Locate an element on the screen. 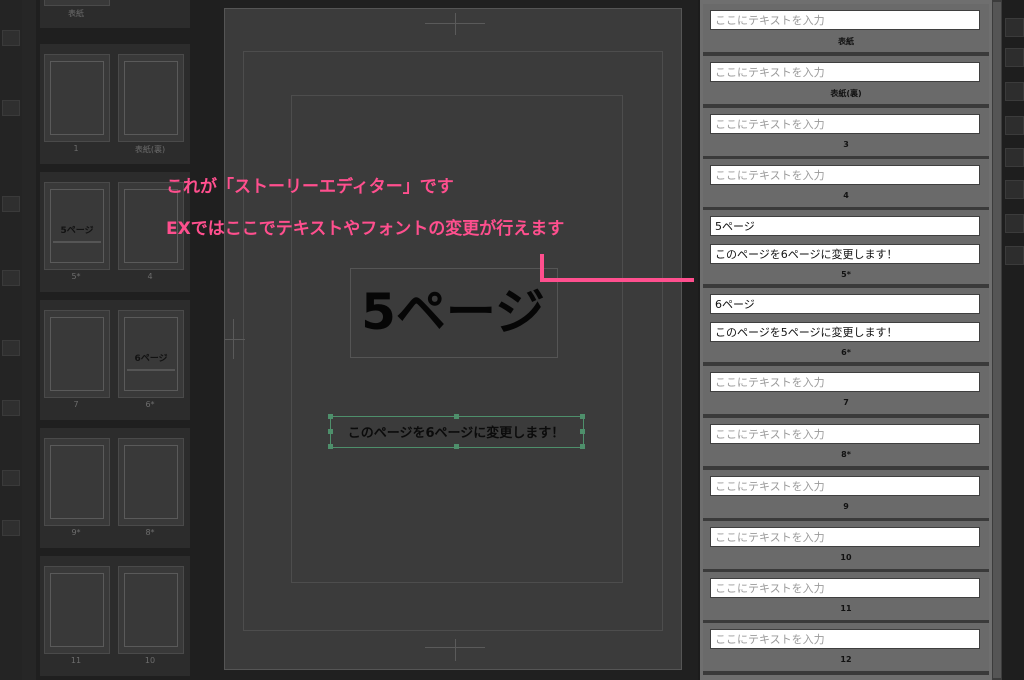 This screenshot has height=680, width=1024. story-entry: ここにテキストを入力 4 is located at coordinates (846, 185).